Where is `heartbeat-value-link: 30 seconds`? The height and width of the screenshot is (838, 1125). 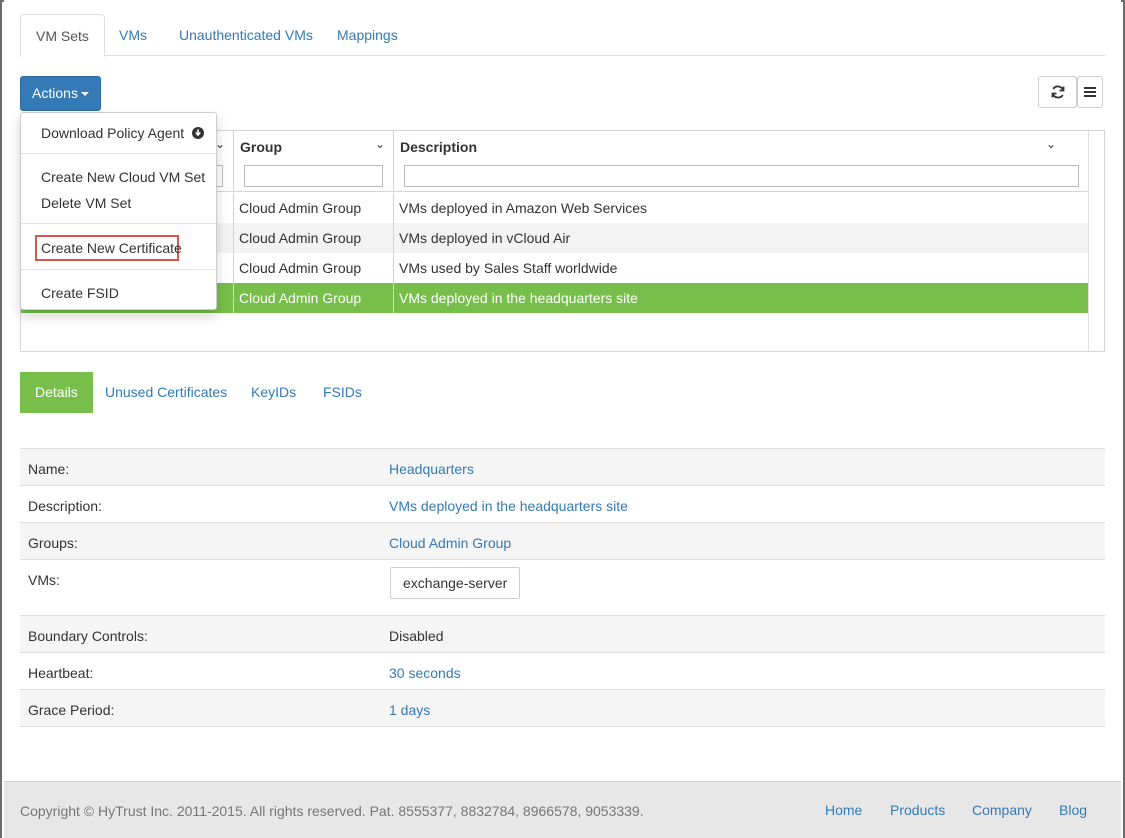 heartbeat-value-link: 30 seconds is located at coordinates (425, 673).